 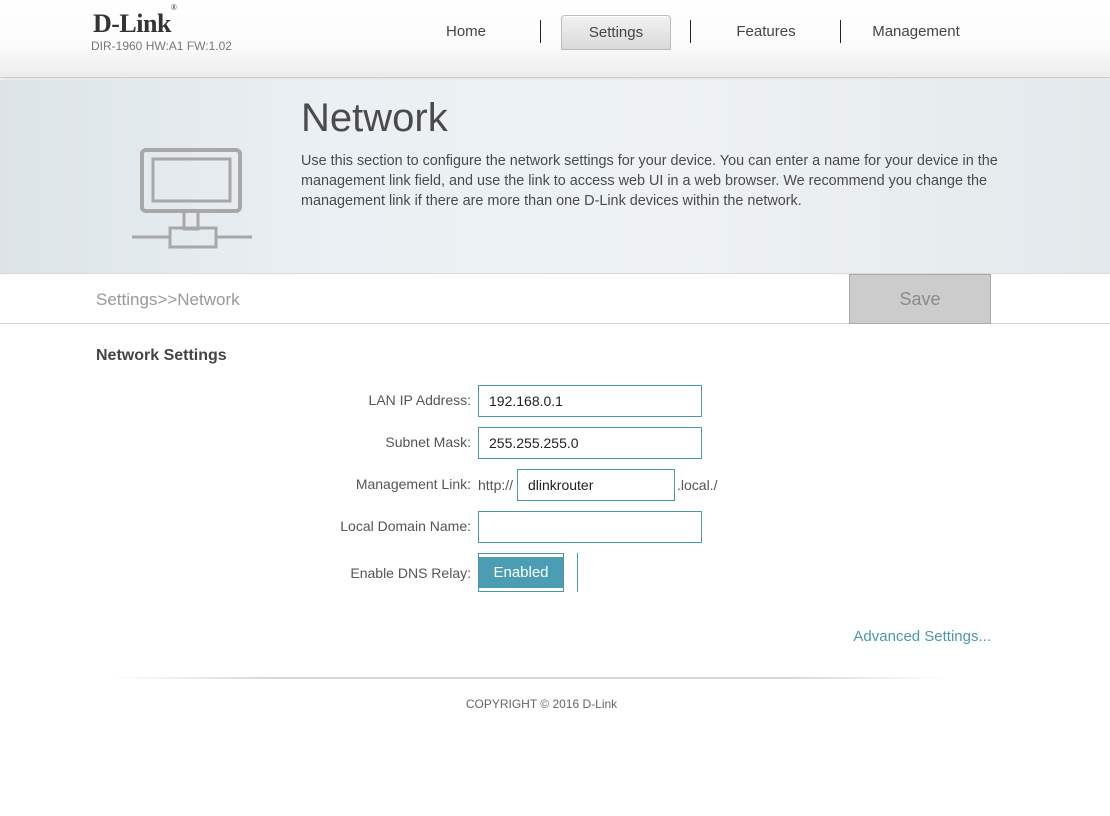 I want to click on local-domain-label: Local Domain Name:, so click(x=405, y=526).